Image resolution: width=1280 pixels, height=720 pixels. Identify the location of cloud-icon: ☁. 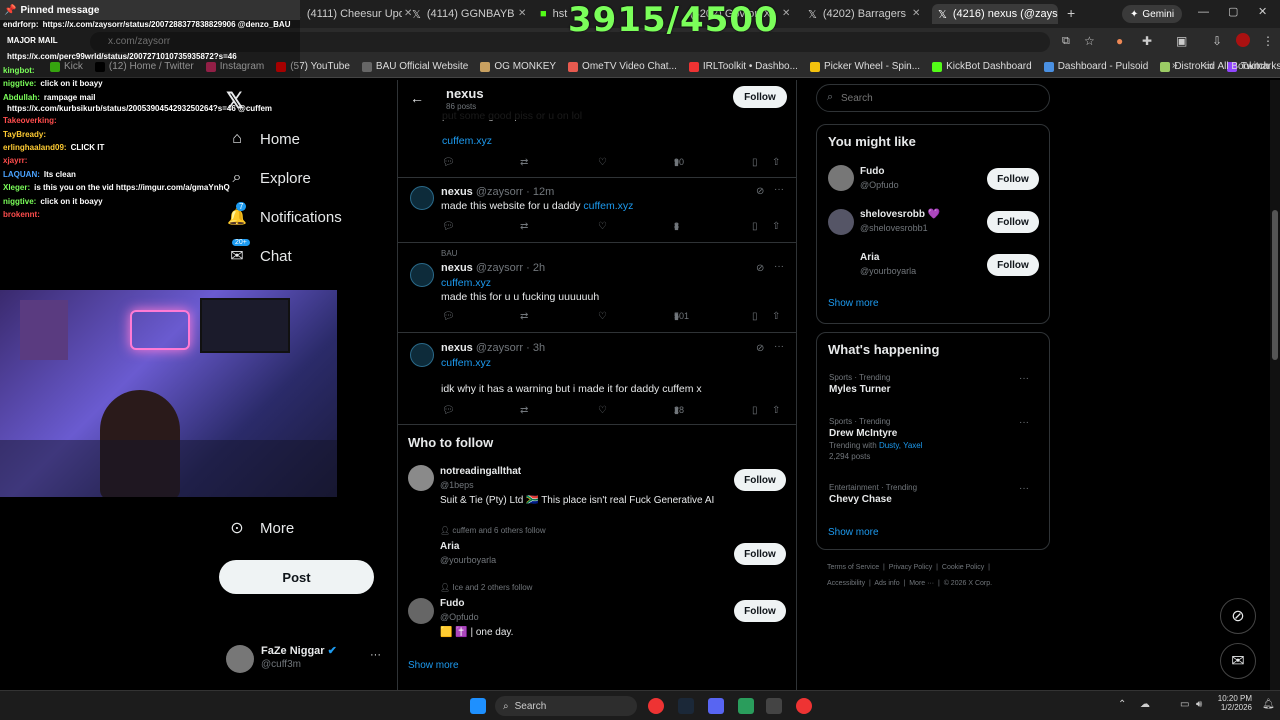
(1145, 704).